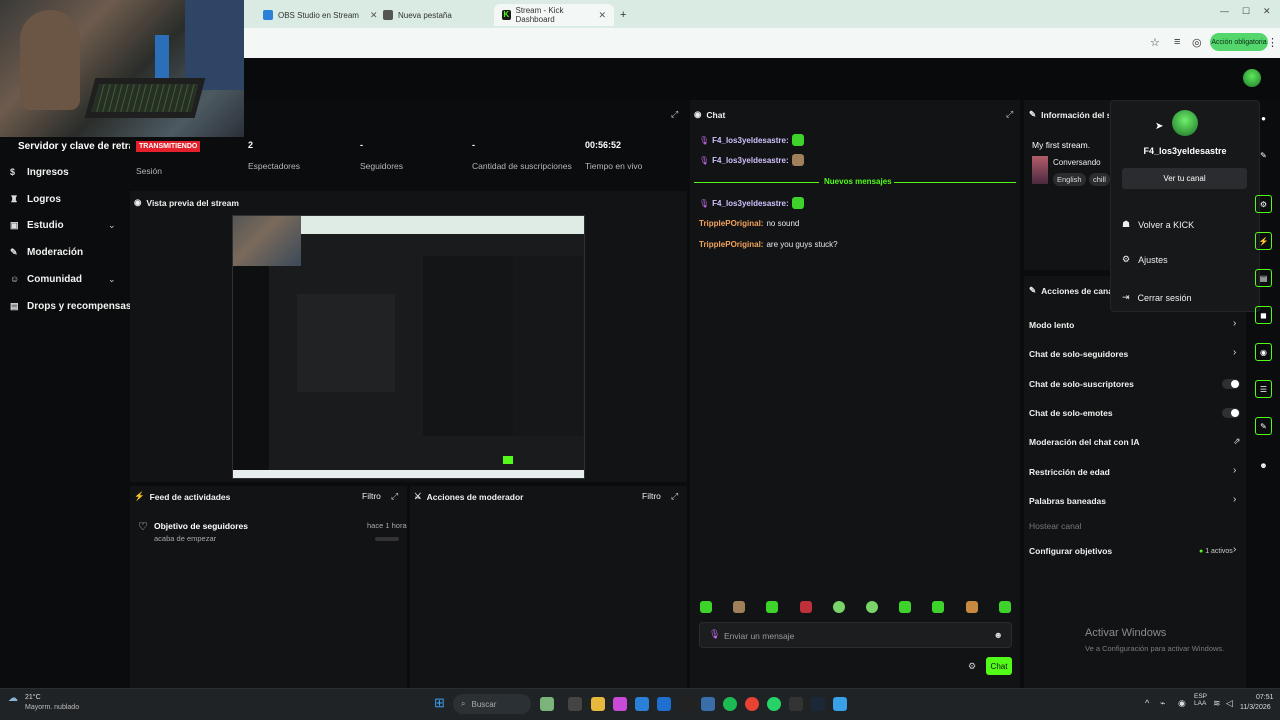 The width and height of the screenshot is (1280, 720). Describe the element at coordinates (1155, 42) in the screenshot. I see `star-icon: ☆` at that location.